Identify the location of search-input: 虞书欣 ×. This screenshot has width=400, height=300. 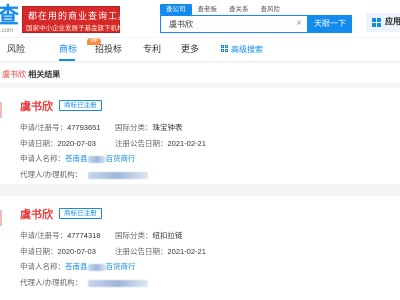
(234, 24).